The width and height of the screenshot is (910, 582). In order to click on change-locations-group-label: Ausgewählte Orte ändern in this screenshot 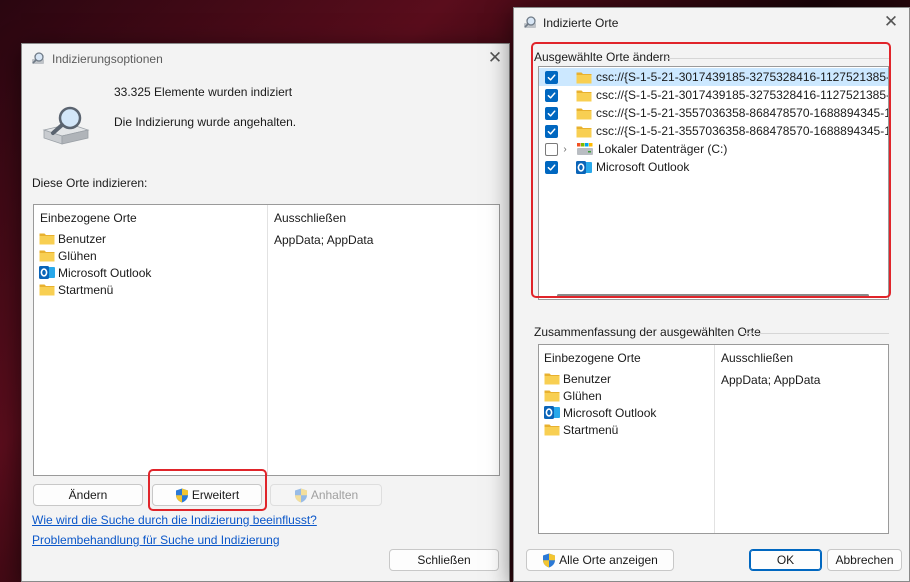, I will do `click(602, 57)`.